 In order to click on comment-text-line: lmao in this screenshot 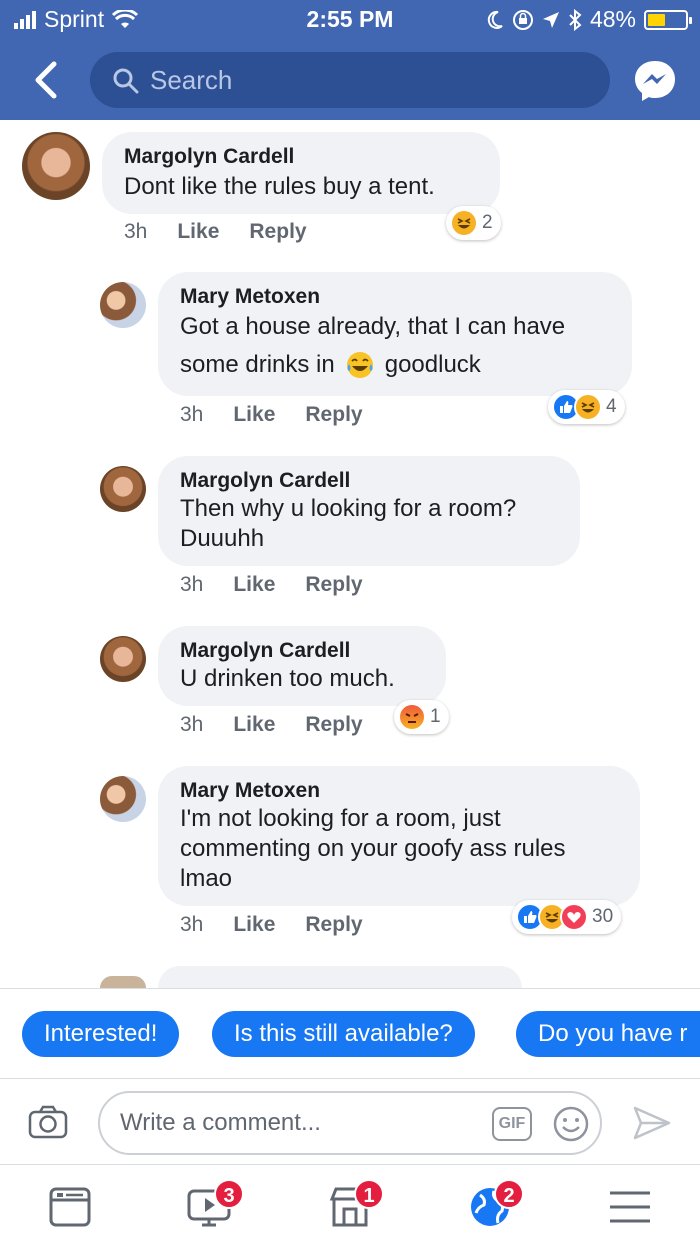, I will do `click(206, 878)`.